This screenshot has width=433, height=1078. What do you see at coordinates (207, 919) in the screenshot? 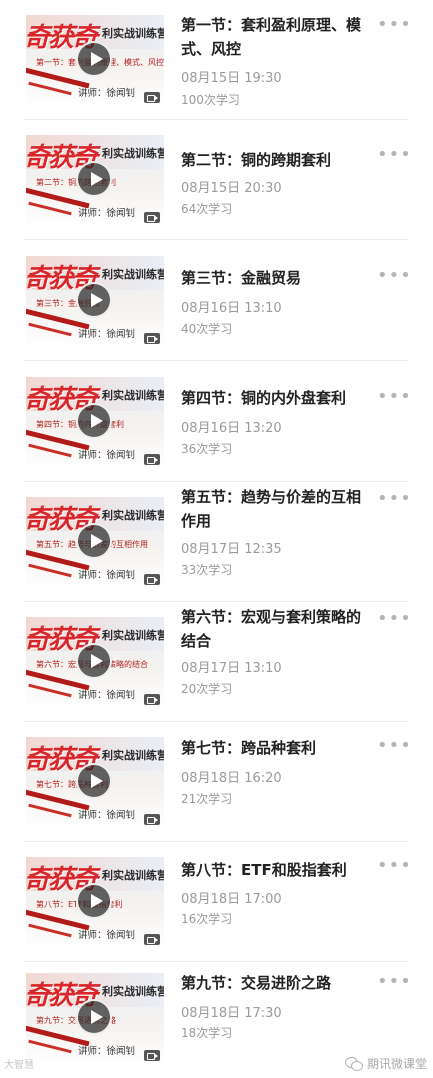
I see `lesson-study-count: 16次学习` at bounding box center [207, 919].